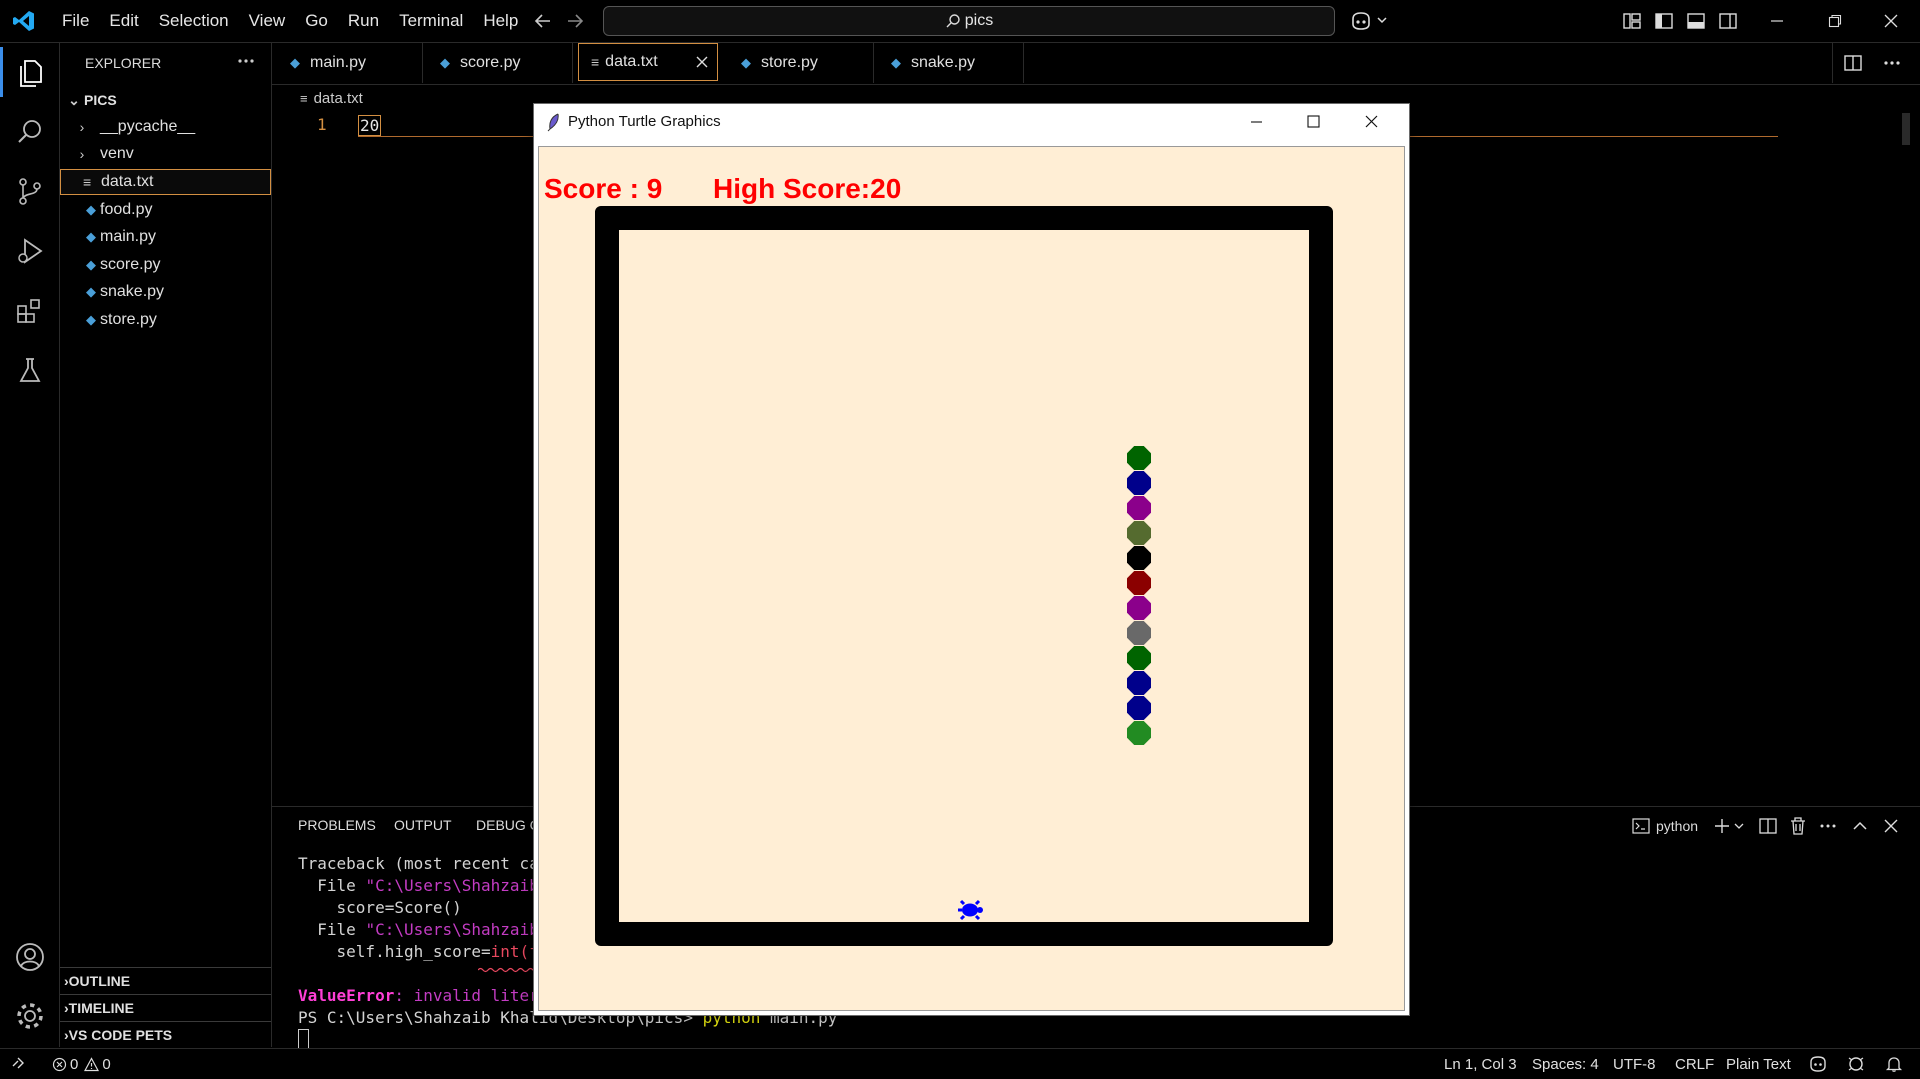 This screenshot has height=1079, width=1920. I want to click on warning-icon, so click(92, 1064).